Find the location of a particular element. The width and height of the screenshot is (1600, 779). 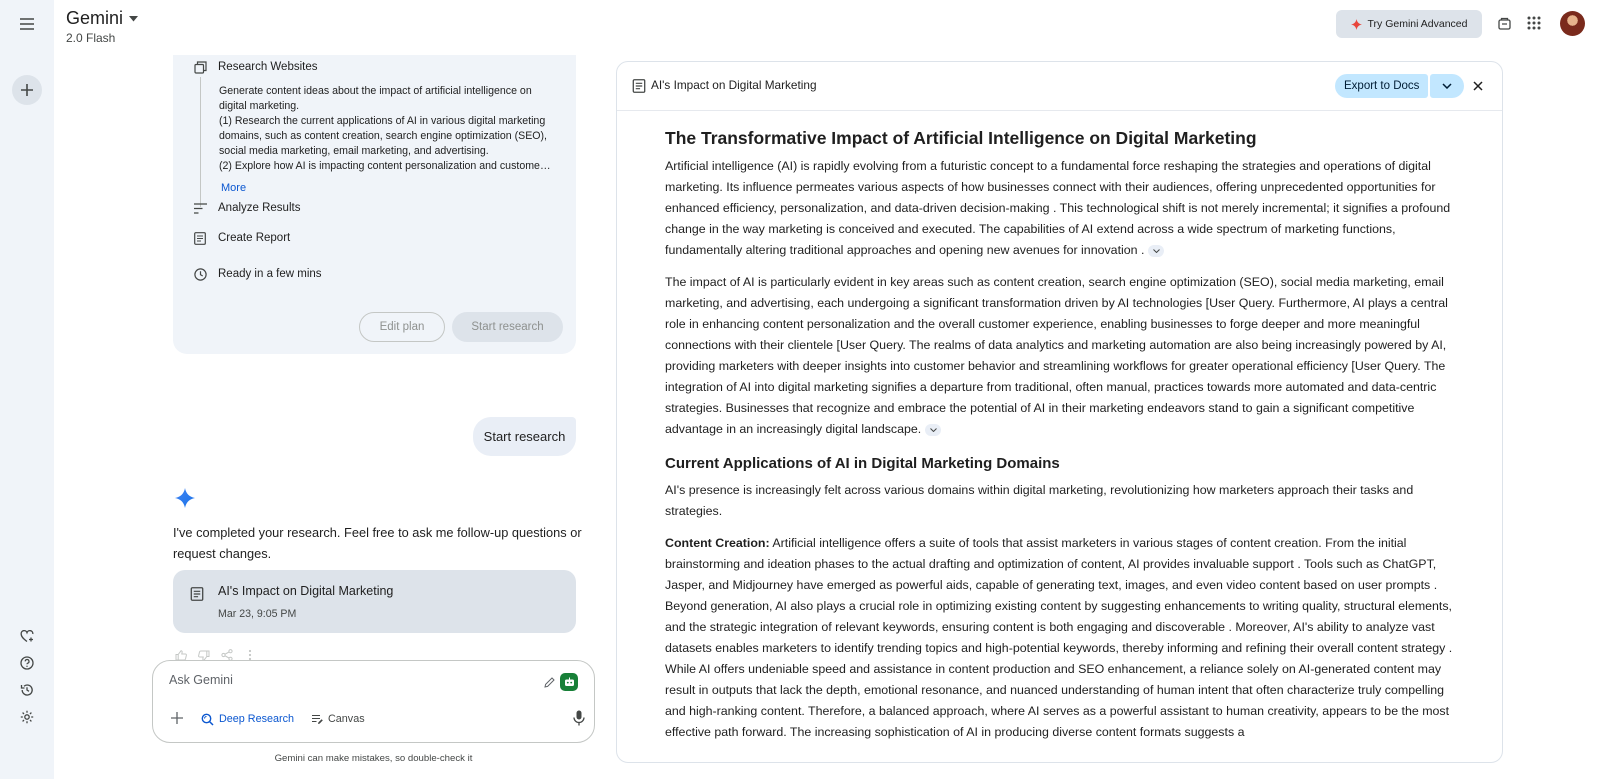

doc-card-date: Mar 23, 9:05 PM is located at coordinates (257, 614).